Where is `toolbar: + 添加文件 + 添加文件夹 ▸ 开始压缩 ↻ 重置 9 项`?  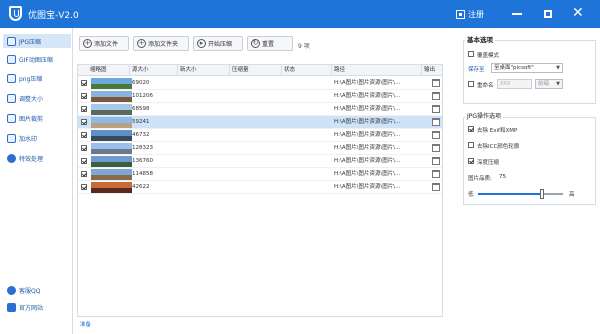 toolbar: + 添加文件 + 添加文件夹 ▸ 开始压缩 ↻ 重置 9 项 is located at coordinates (259, 45).